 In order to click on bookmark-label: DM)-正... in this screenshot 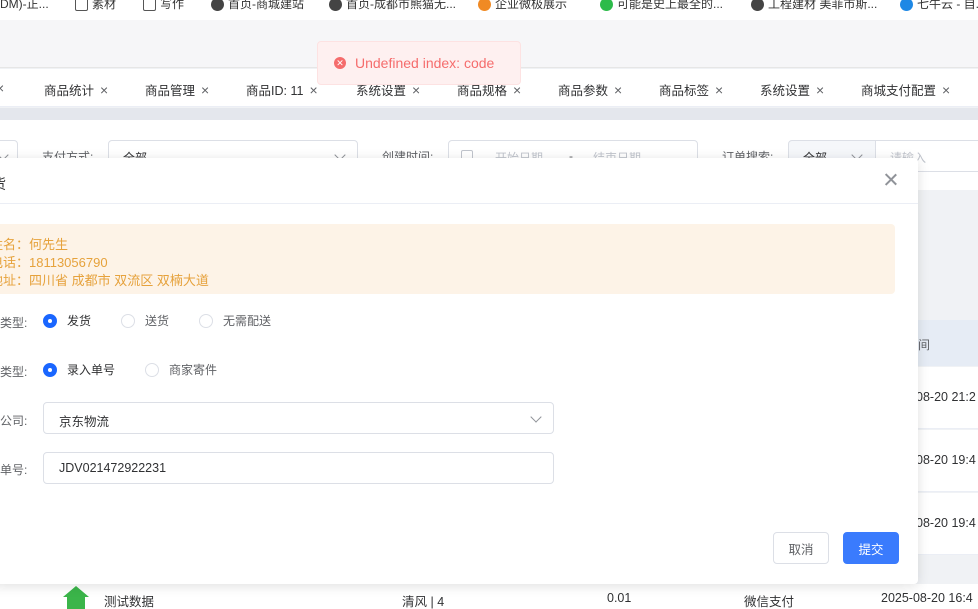, I will do `click(24, 5)`.